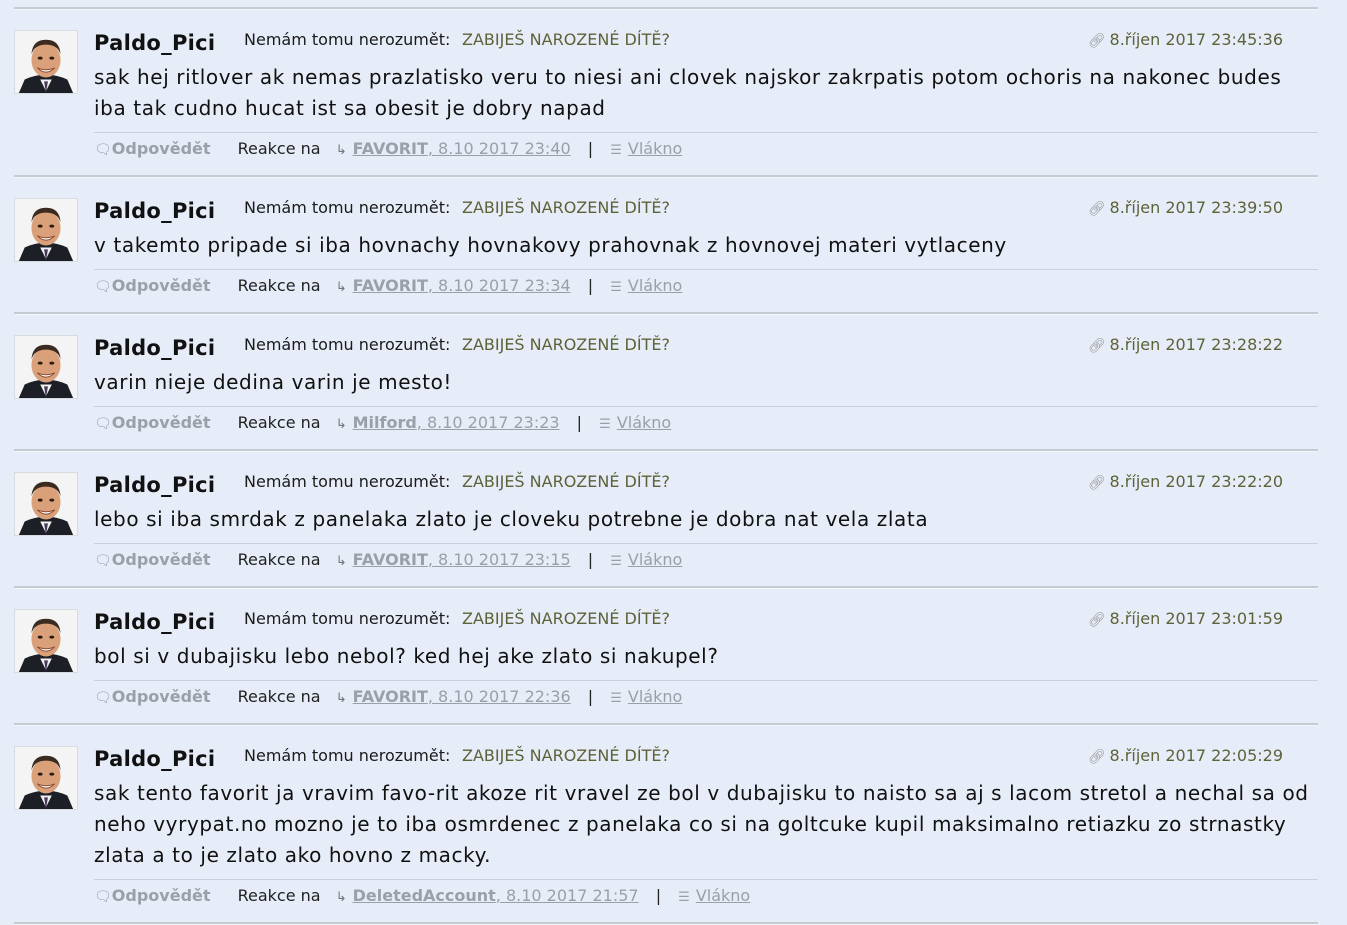 Image resolution: width=1347 pixels, height=925 pixels. I want to click on post-date-text: 8.říjen 2017 22:05:29, so click(1196, 755).